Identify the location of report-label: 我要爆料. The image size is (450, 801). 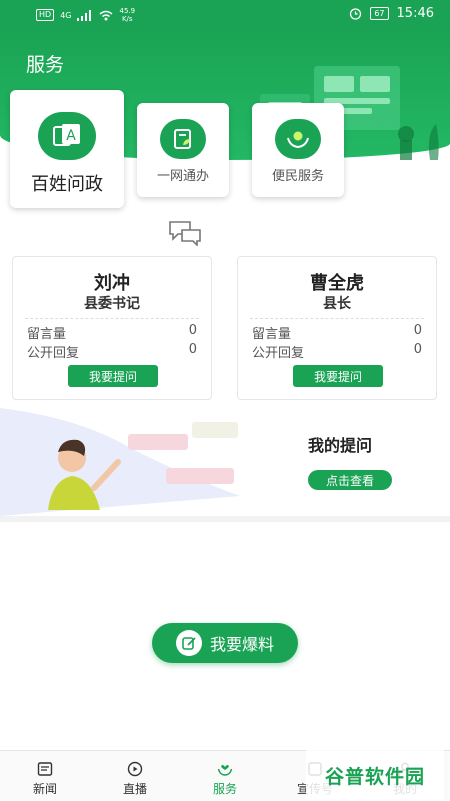
(241, 644).